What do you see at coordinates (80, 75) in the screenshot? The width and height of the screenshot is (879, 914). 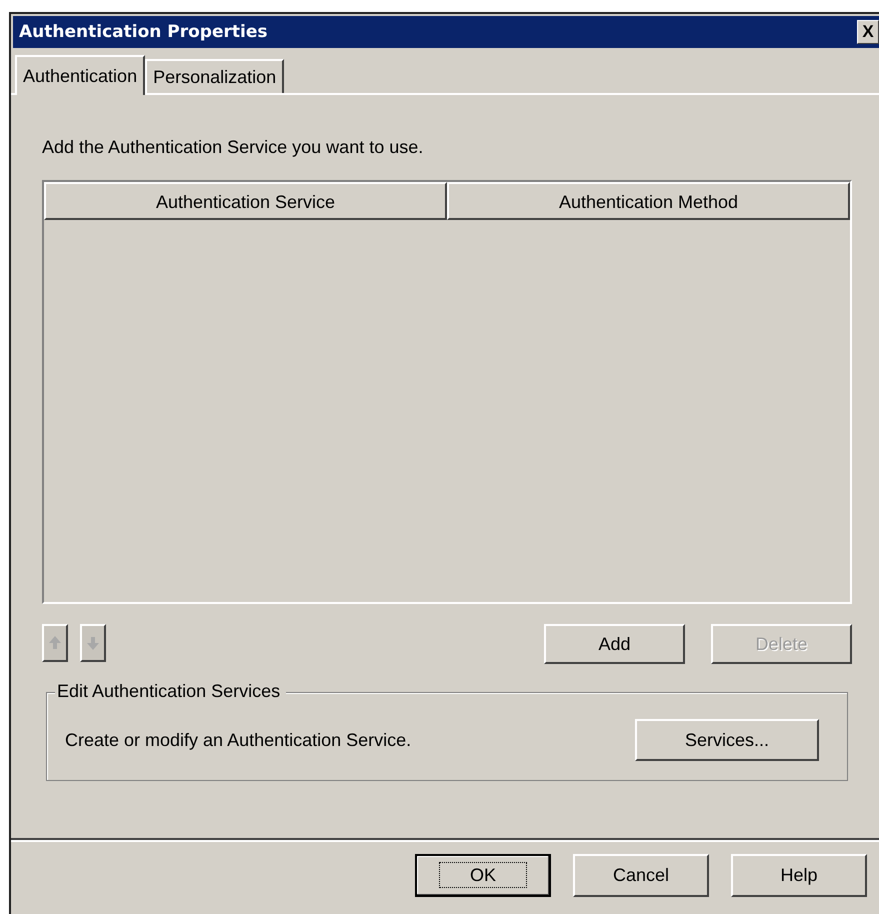 I see `tab: Authentication` at bounding box center [80, 75].